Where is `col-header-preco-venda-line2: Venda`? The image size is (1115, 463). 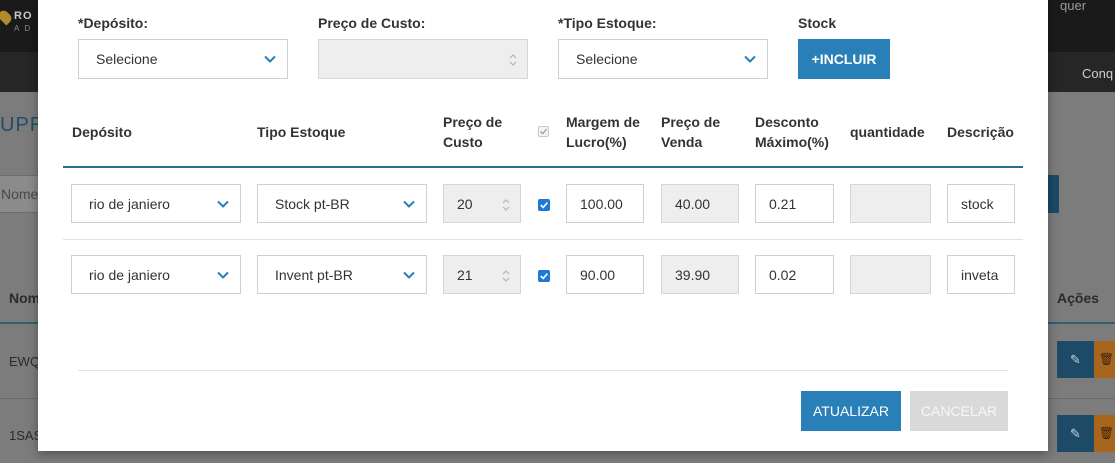
col-header-preco-venda-line2: Venda is located at coordinates (682, 142).